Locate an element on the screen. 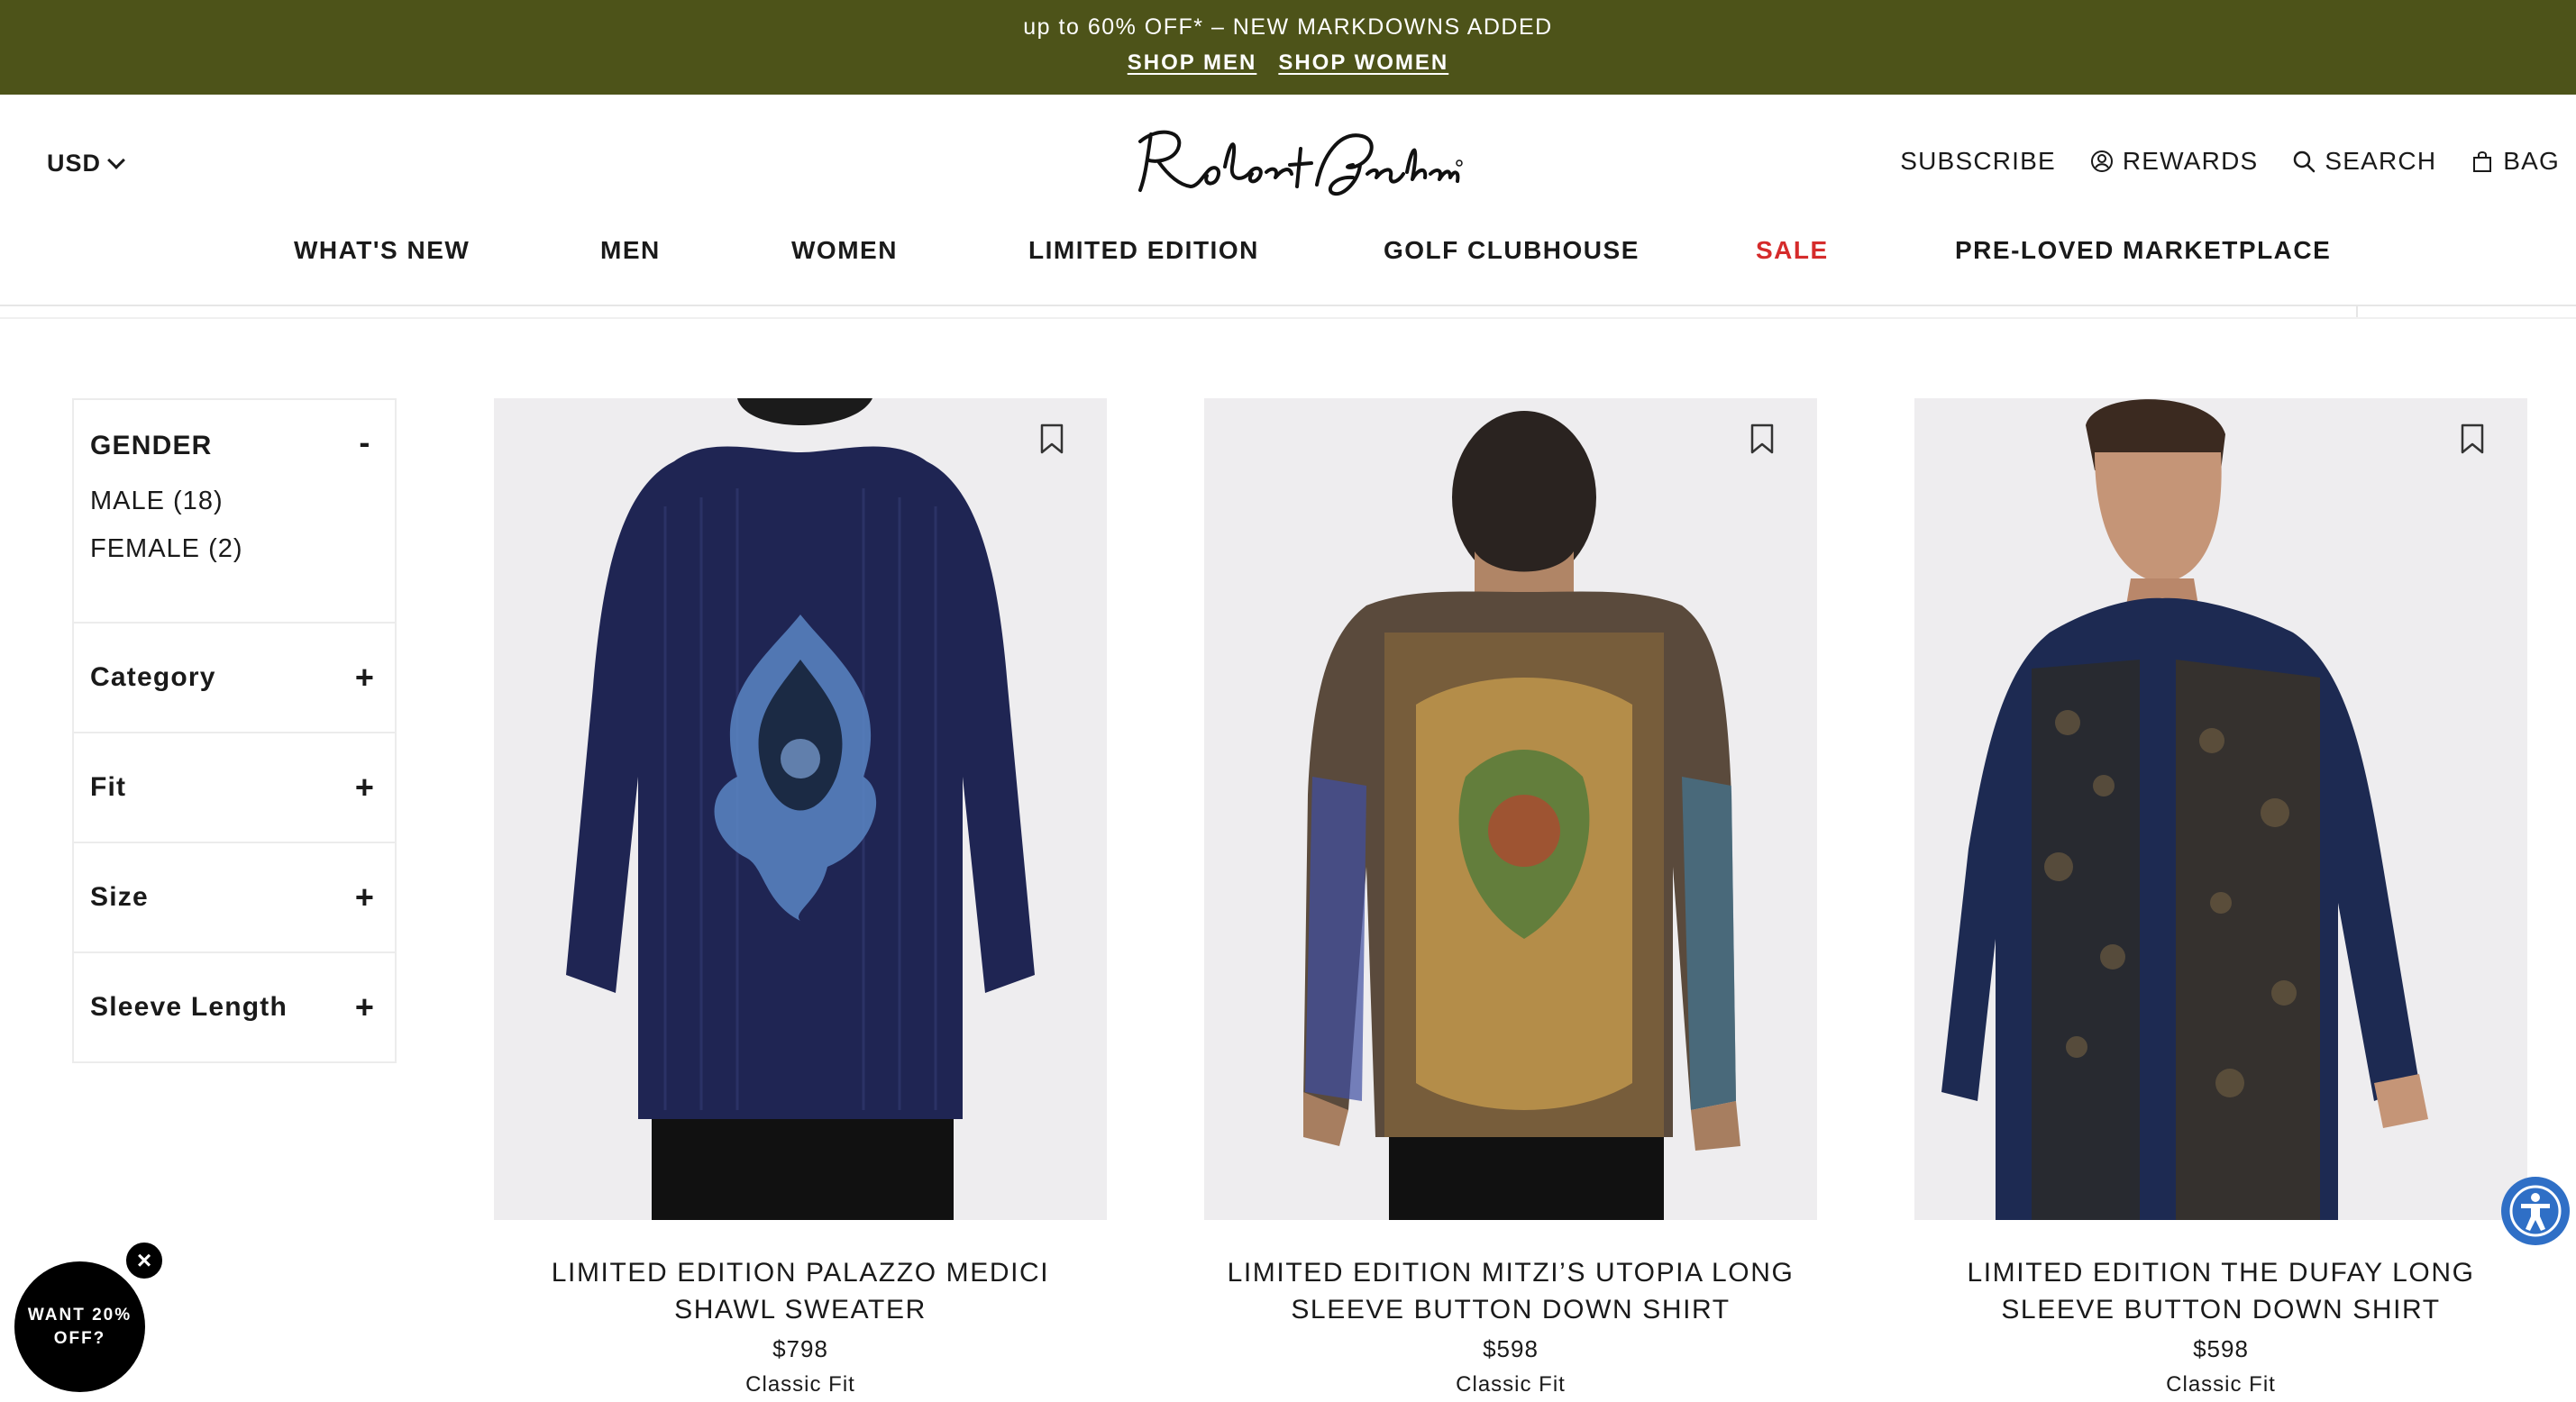 The width and height of the screenshot is (2576, 1402). accessibility-button is located at coordinates (2535, 1211).